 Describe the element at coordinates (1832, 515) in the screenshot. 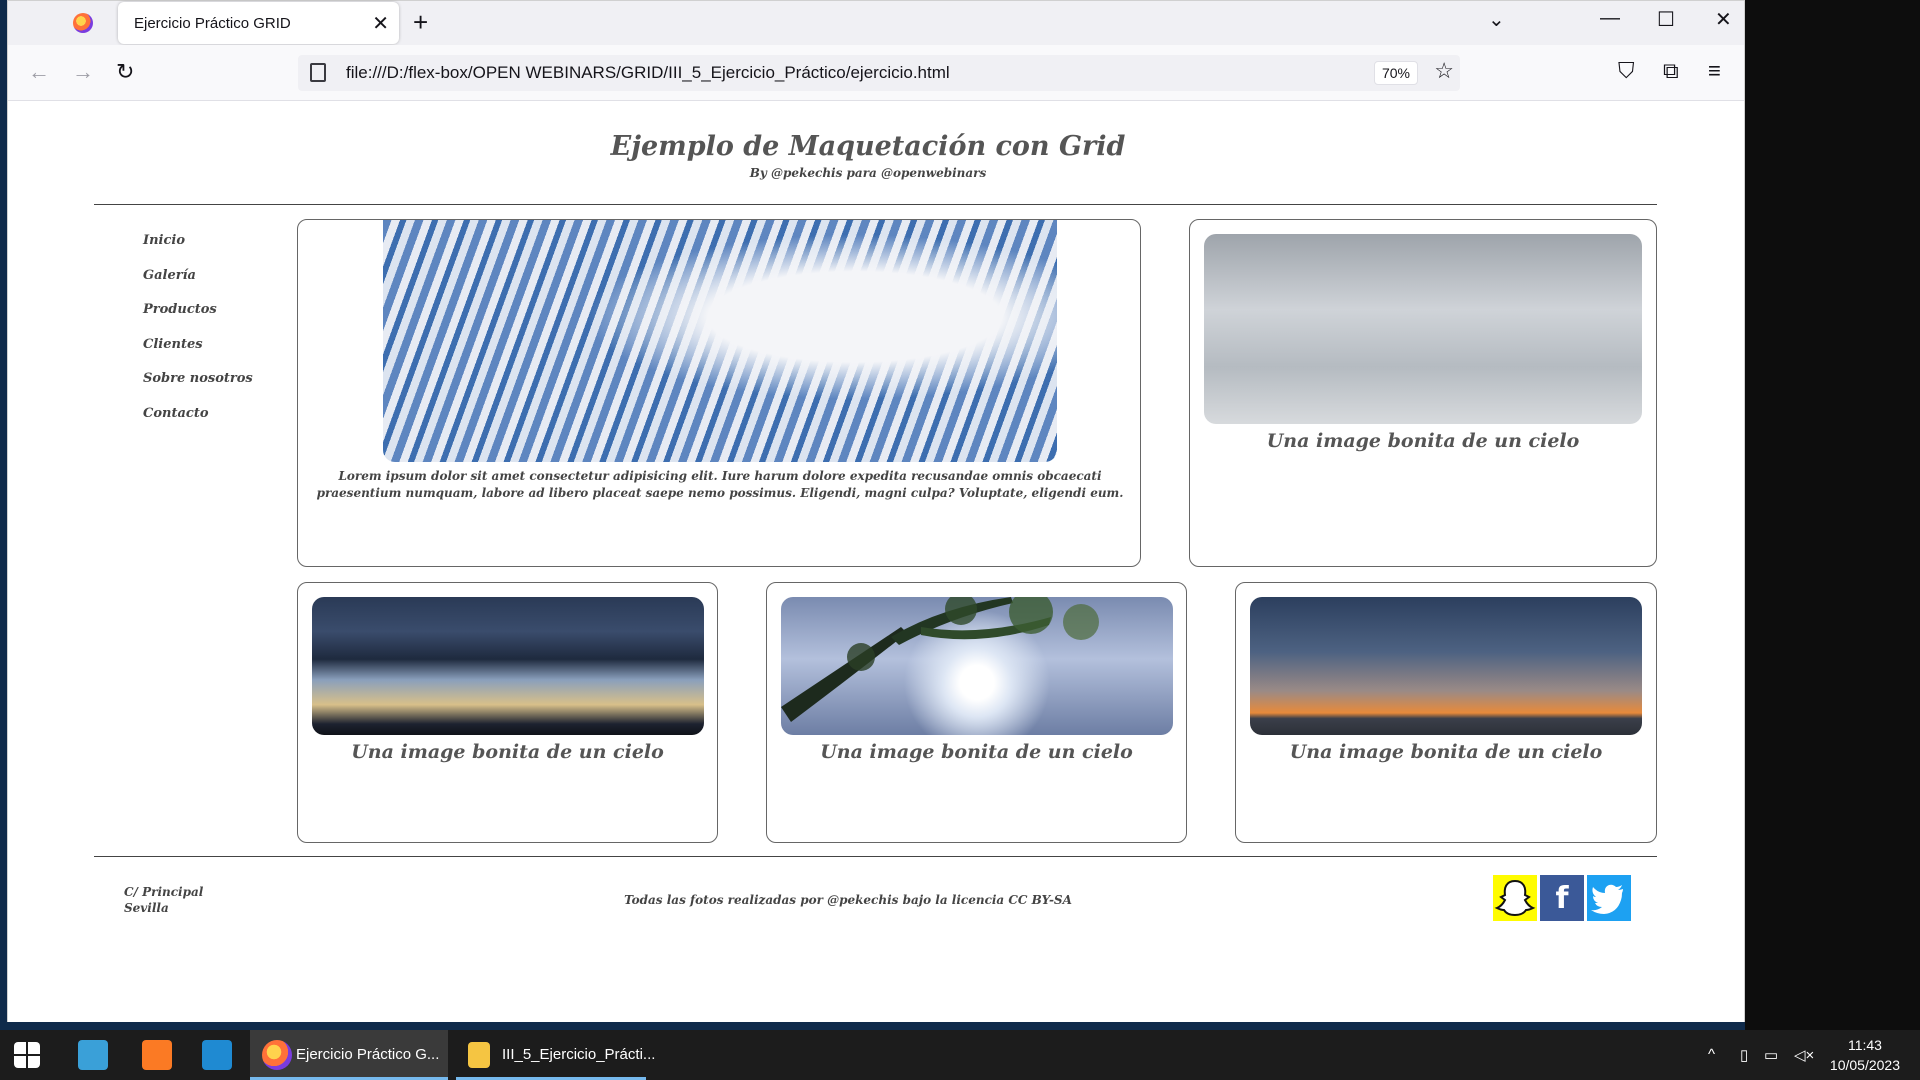

I see `desktop-edge` at that location.